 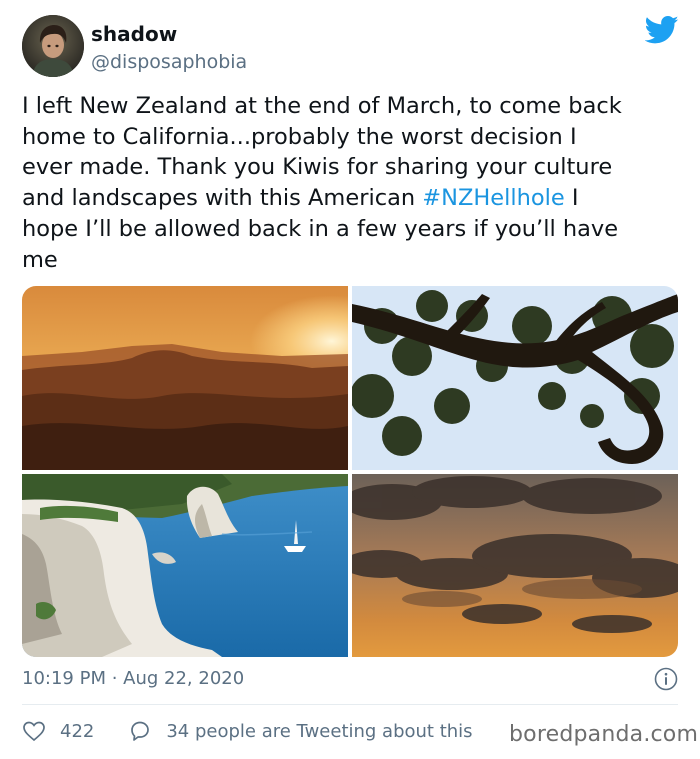 What do you see at coordinates (185, 378) in the screenshot?
I see `sunset-hills-photo` at bounding box center [185, 378].